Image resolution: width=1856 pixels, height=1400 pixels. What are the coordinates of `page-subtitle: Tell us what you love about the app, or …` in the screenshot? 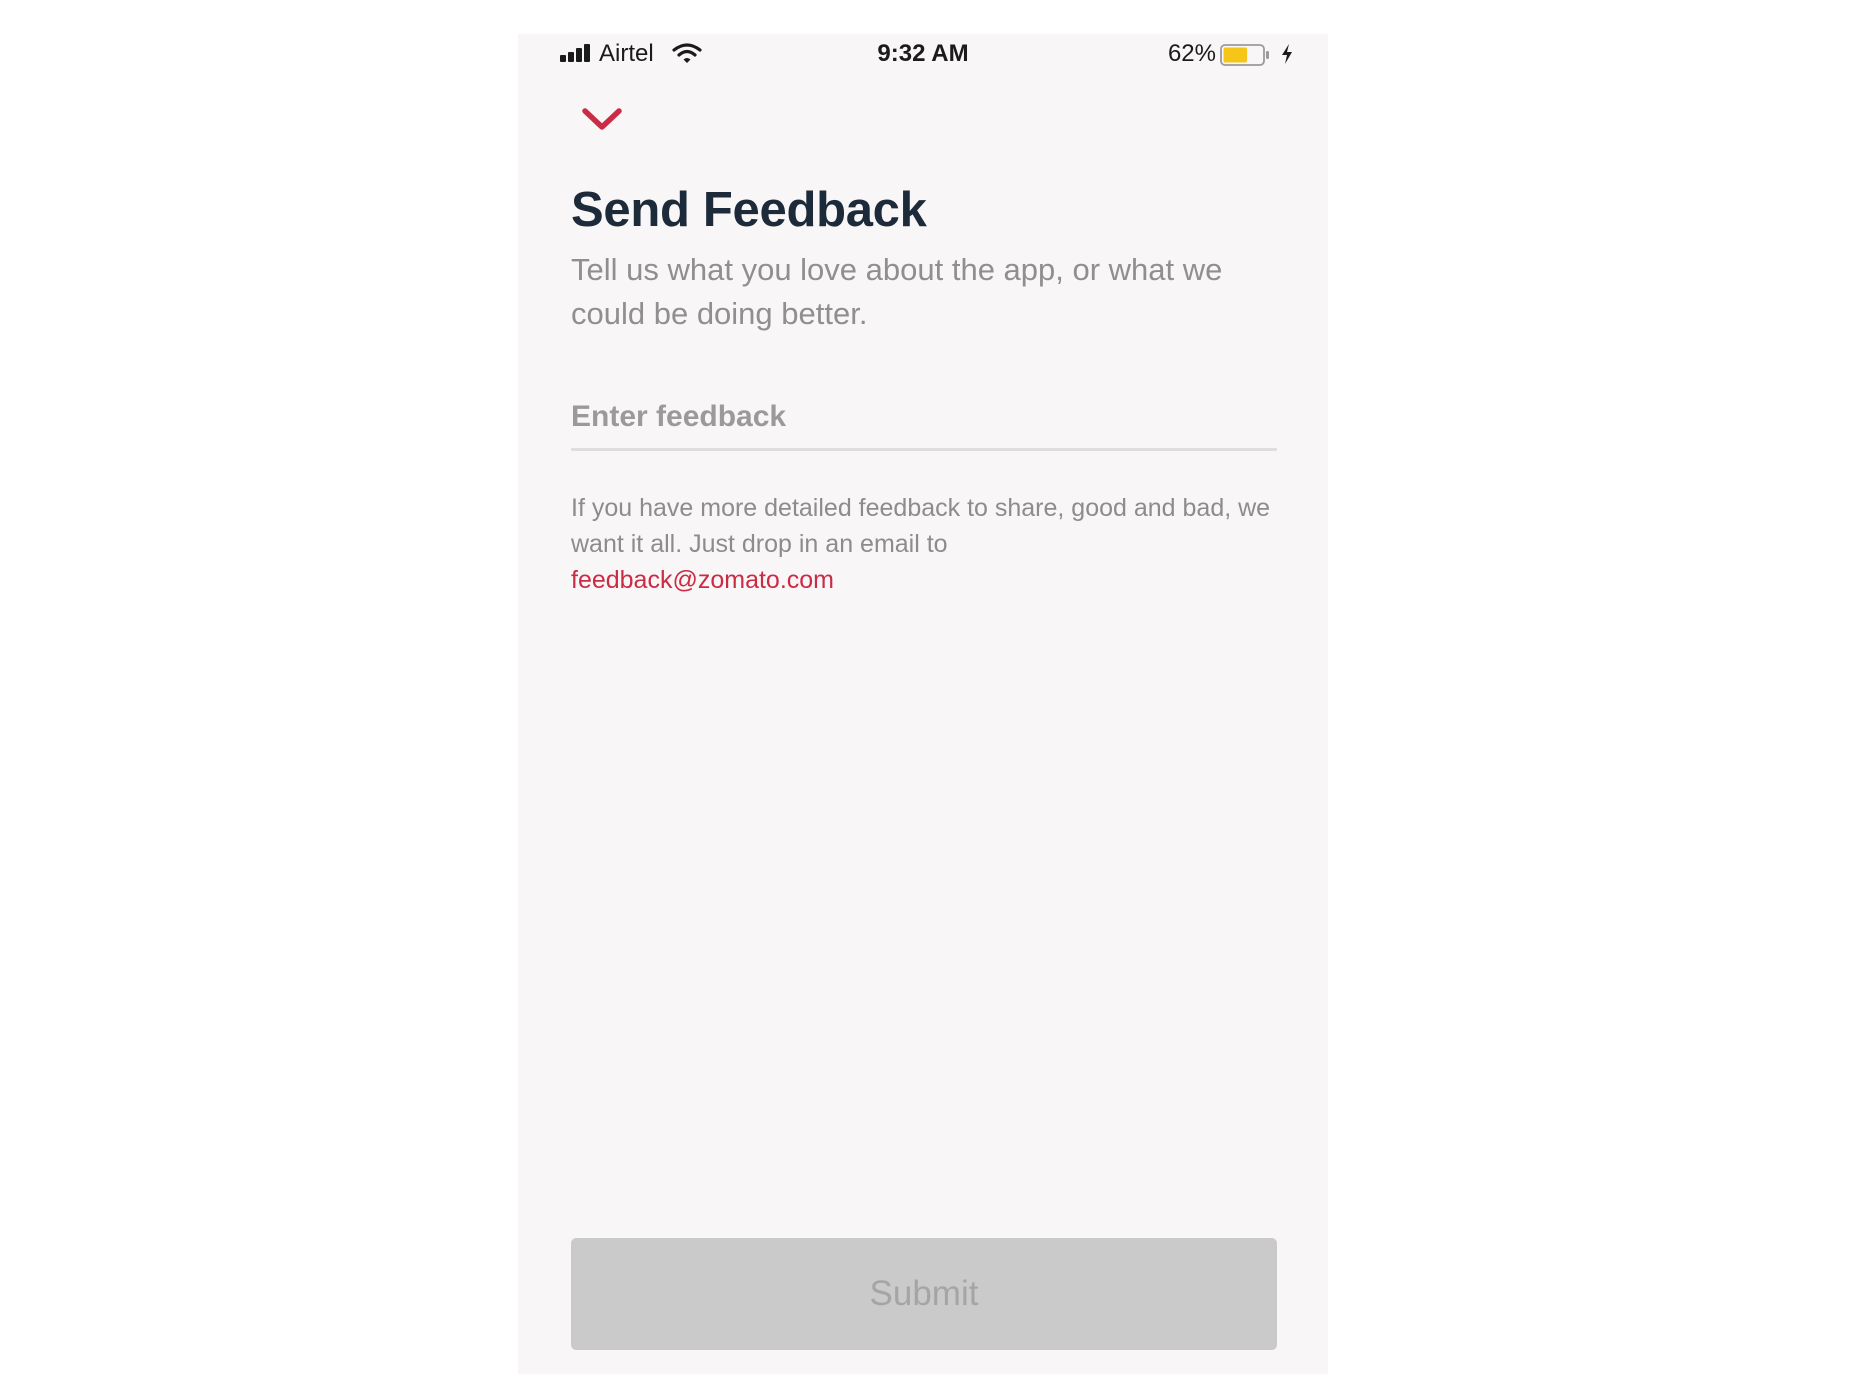 It's located at (897, 291).